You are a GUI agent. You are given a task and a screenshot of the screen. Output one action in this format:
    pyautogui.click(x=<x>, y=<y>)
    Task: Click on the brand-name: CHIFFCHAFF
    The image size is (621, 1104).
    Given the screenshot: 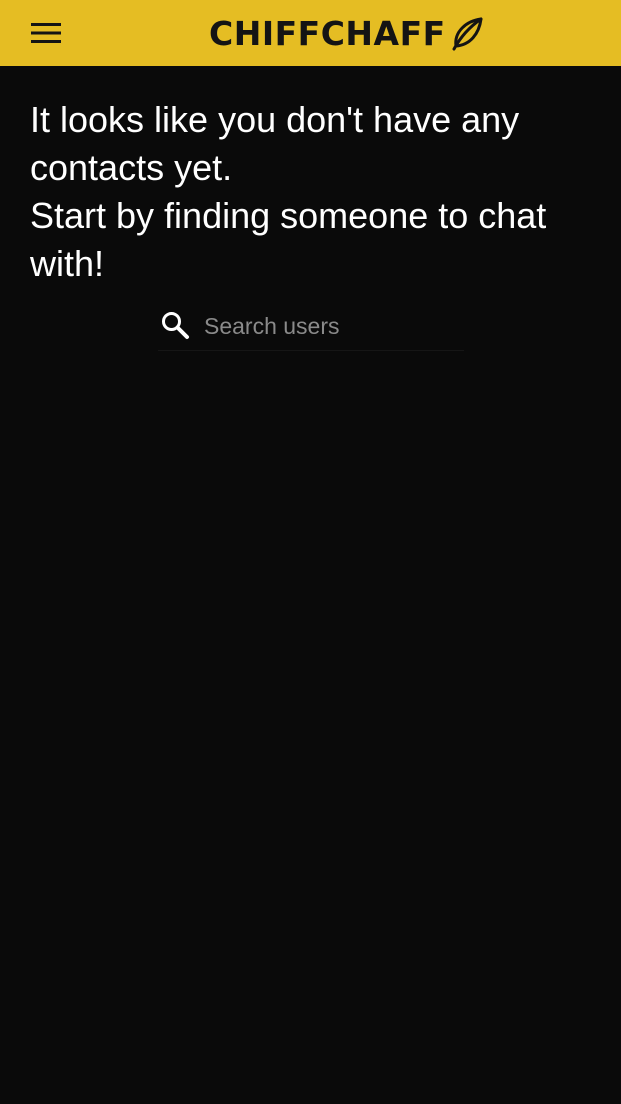 What is the action you would take?
    pyautogui.click(x=327, y=33)
    